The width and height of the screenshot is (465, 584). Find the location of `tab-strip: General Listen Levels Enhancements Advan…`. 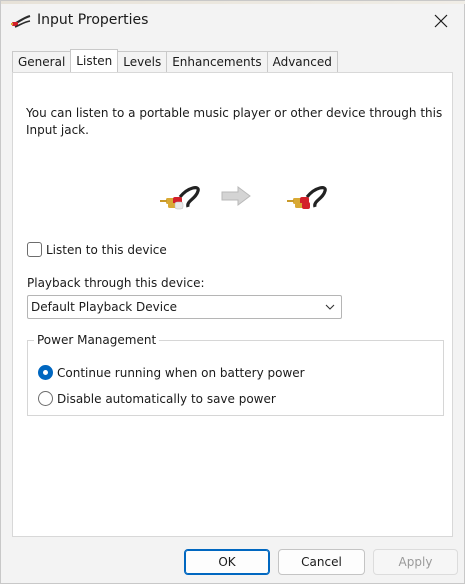

tab-strip: General Listen Levels Enhancements Advan… is located at coordinates (175, 60).